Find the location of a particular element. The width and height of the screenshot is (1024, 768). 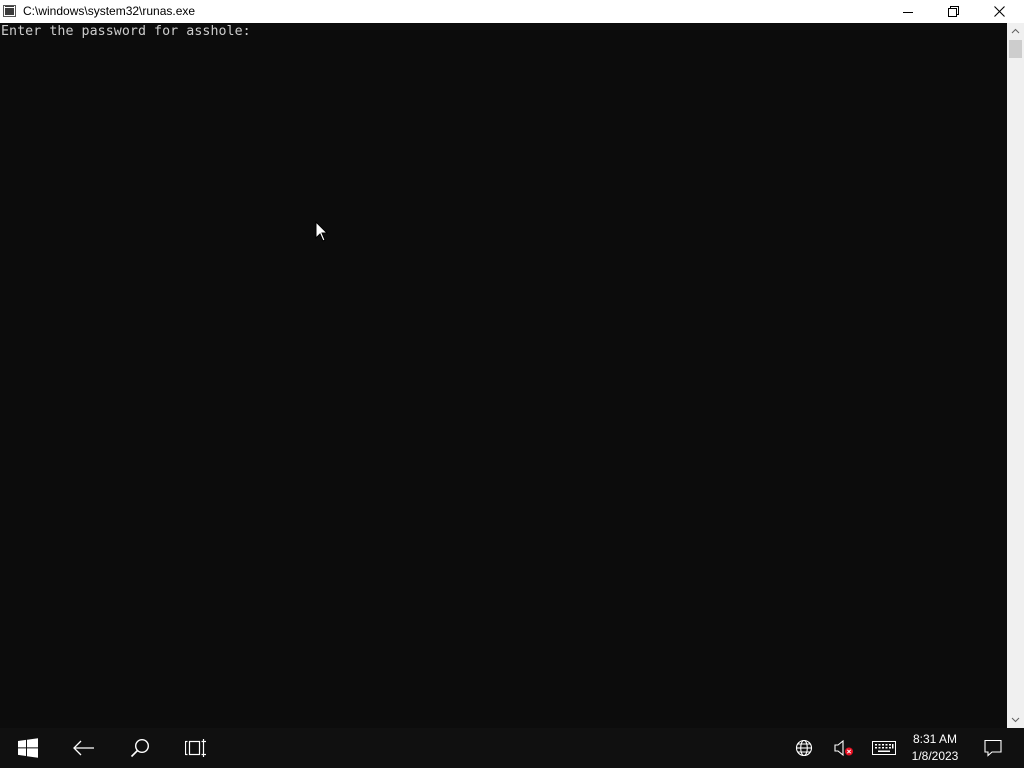

globe-network-icon is located at coordinates (804, 748).